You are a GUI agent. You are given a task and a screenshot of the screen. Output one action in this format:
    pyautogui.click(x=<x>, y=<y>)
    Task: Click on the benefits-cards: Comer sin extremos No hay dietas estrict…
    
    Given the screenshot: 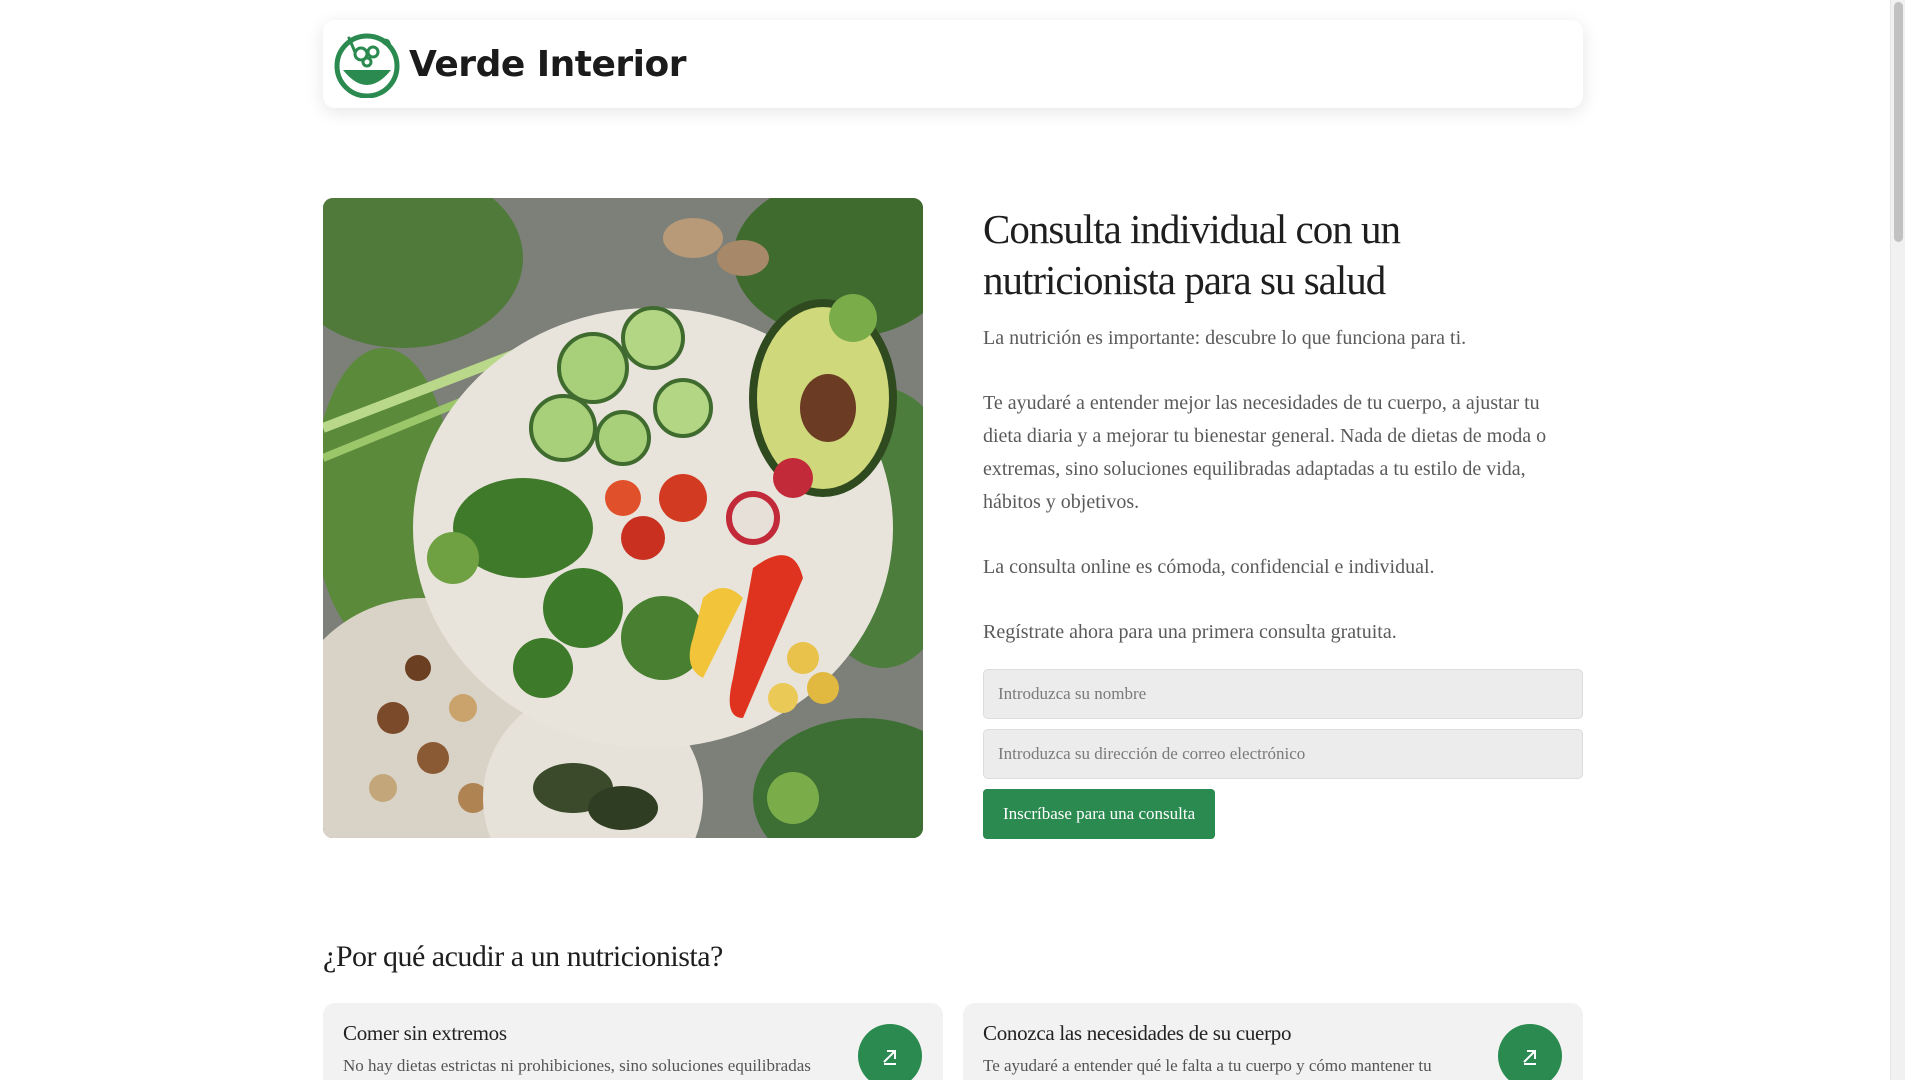 What is the action you would take?
    pyautogui.click(x=953, y=1041)
    